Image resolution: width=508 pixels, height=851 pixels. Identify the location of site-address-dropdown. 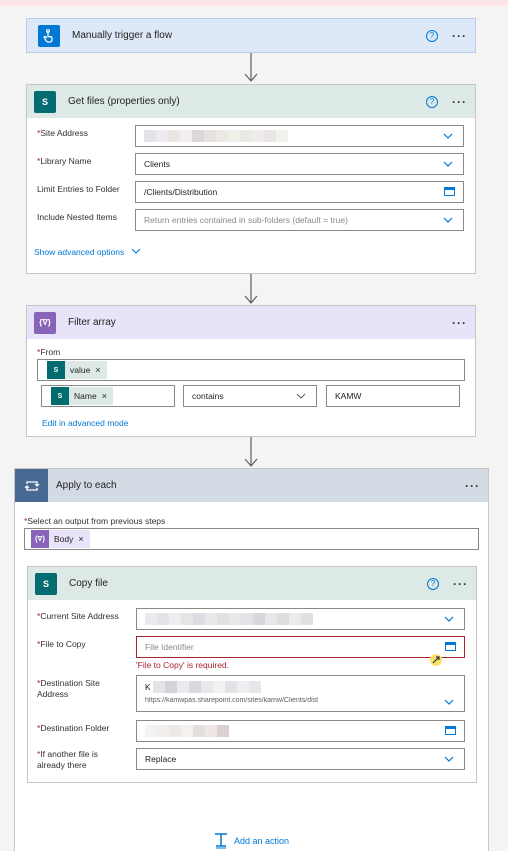
(299, 136).